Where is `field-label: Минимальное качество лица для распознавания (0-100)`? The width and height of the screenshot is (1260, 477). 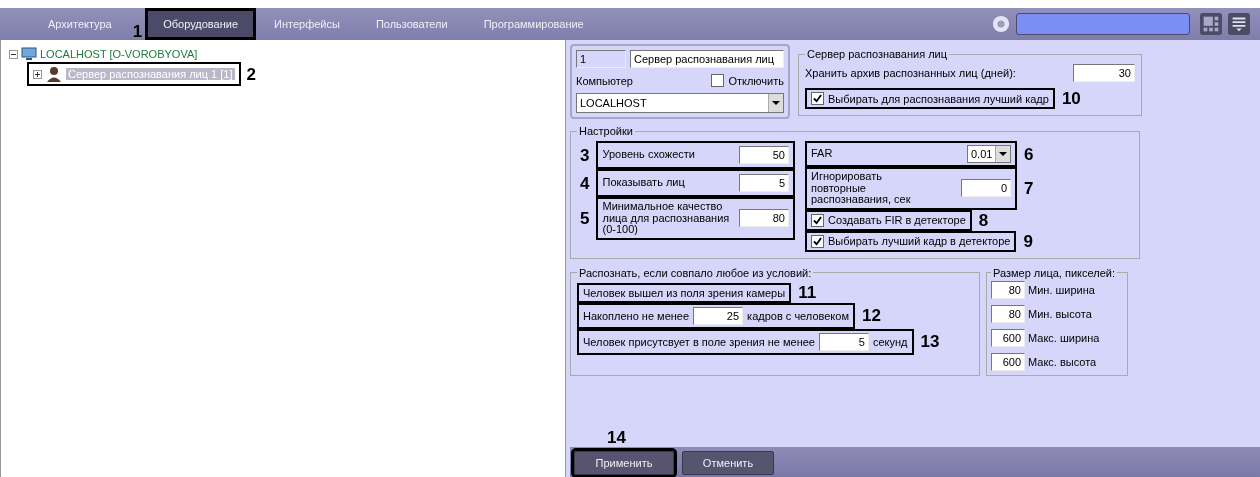 field-label: Минимальное качество лица для распознавания (0-100) is located at coordinates (666, 218).